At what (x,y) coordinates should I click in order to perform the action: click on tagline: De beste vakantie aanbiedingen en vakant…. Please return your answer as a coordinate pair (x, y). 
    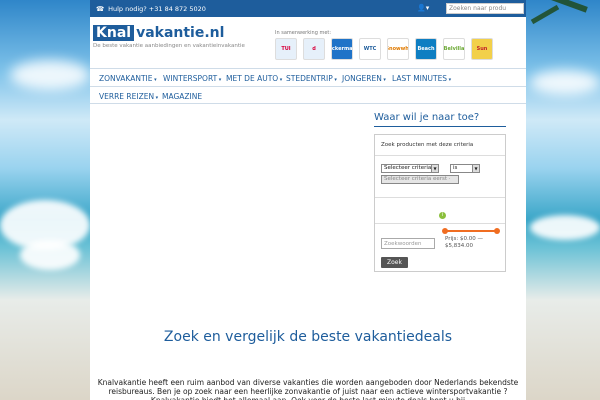
    Looking at the image, I should click on (169, 46).